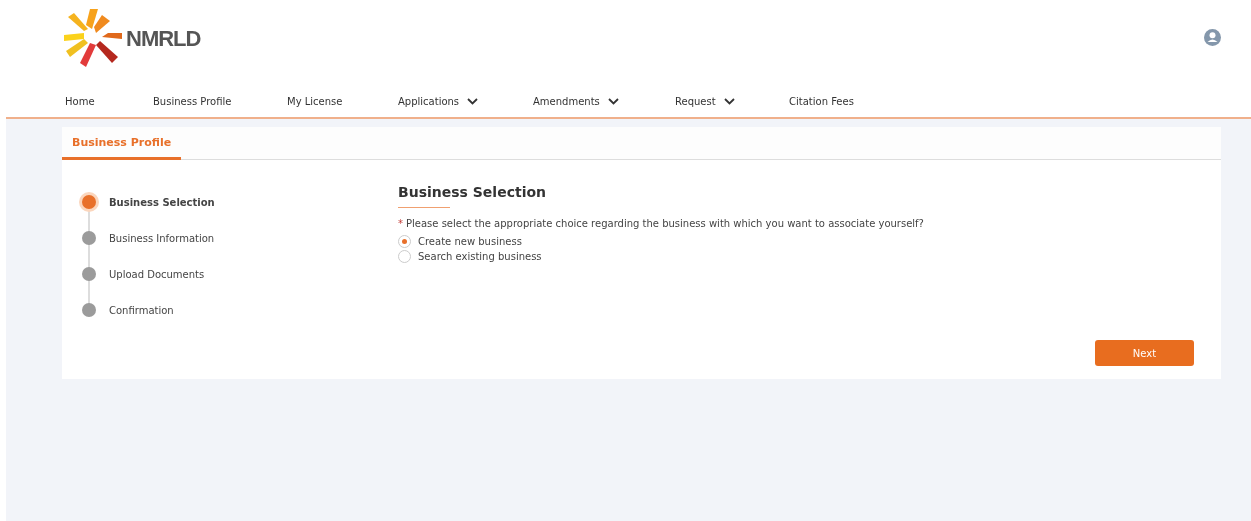 Image resolution: width=1251 pixels, height=521 pixels. Describe the element at coordinates (1212, 37) in the screenshot. I see `user-avatar-icon` at that location.